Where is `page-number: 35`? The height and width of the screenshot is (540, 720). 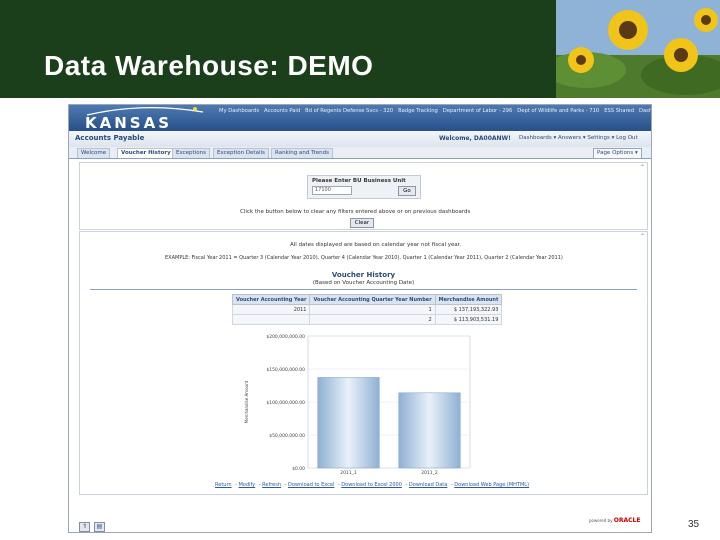 page-number: 35 is located at coordinates (694, 524).